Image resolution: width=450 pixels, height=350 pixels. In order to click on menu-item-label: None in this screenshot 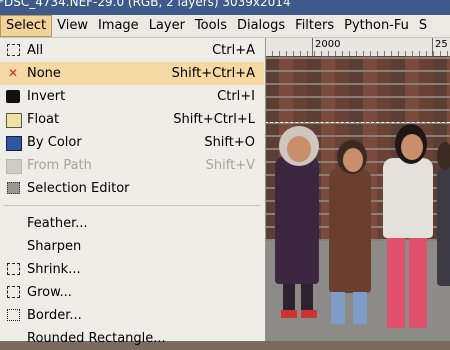, I will do `click(44, 73)`.